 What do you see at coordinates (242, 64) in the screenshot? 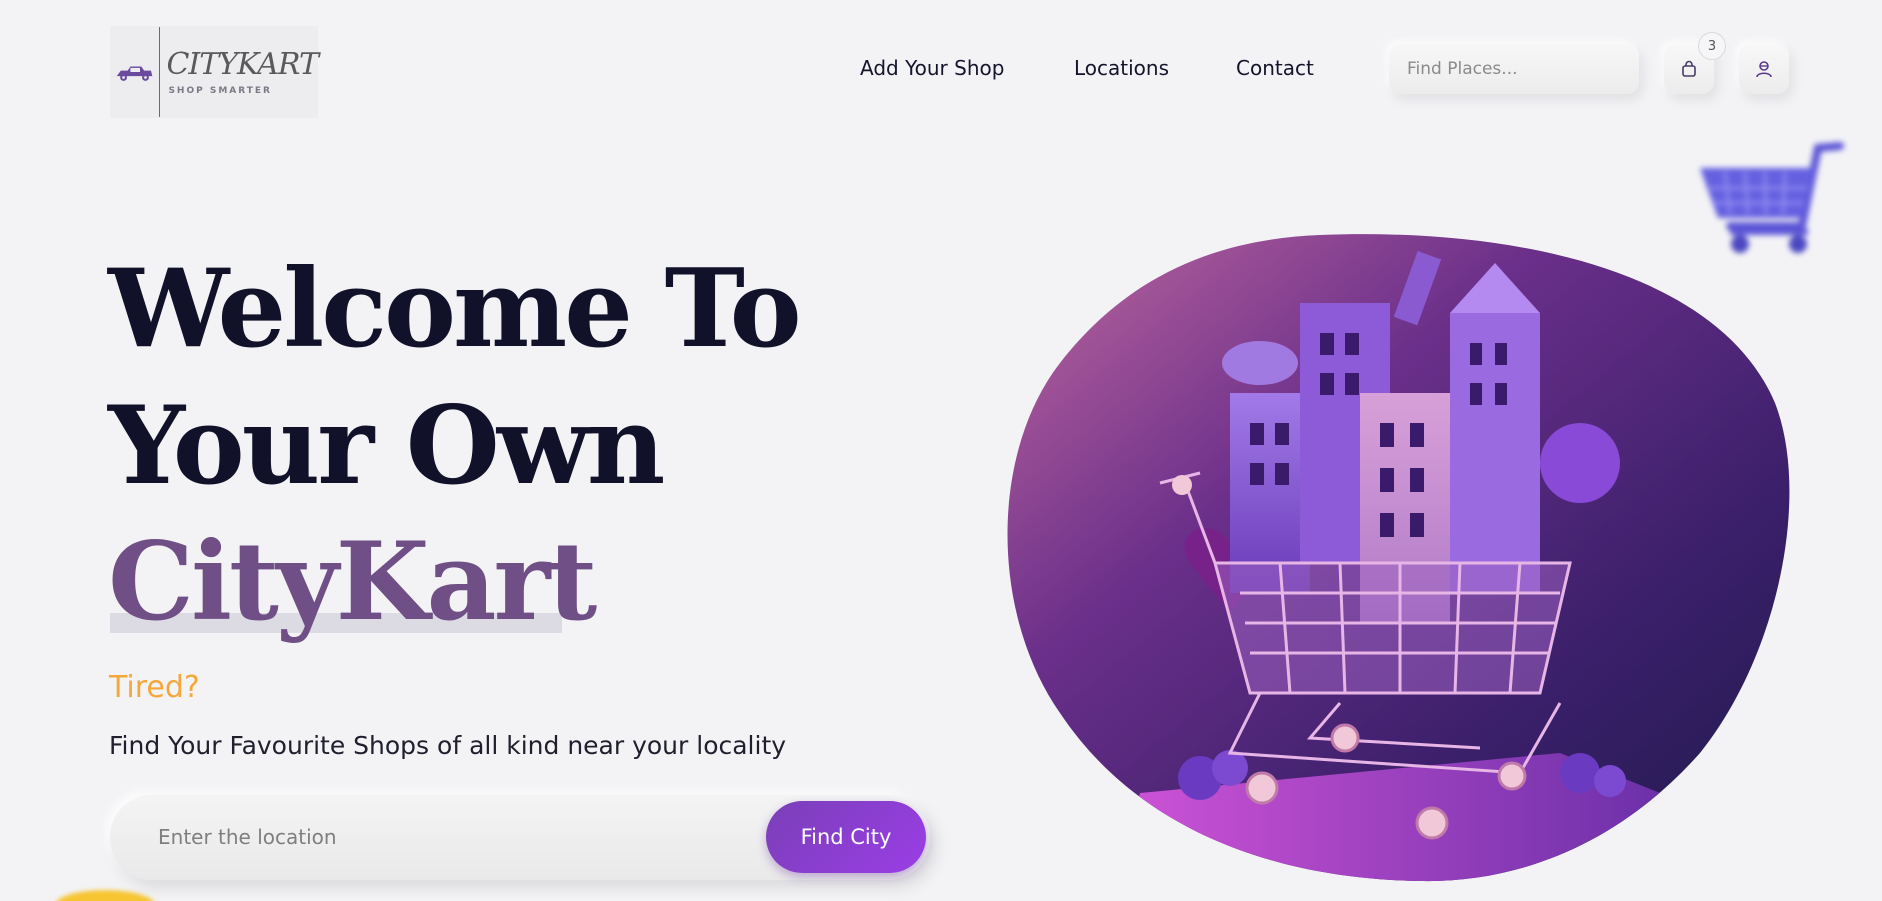
I see `logo-title: CITYKART` at bounding box center [242, 64].